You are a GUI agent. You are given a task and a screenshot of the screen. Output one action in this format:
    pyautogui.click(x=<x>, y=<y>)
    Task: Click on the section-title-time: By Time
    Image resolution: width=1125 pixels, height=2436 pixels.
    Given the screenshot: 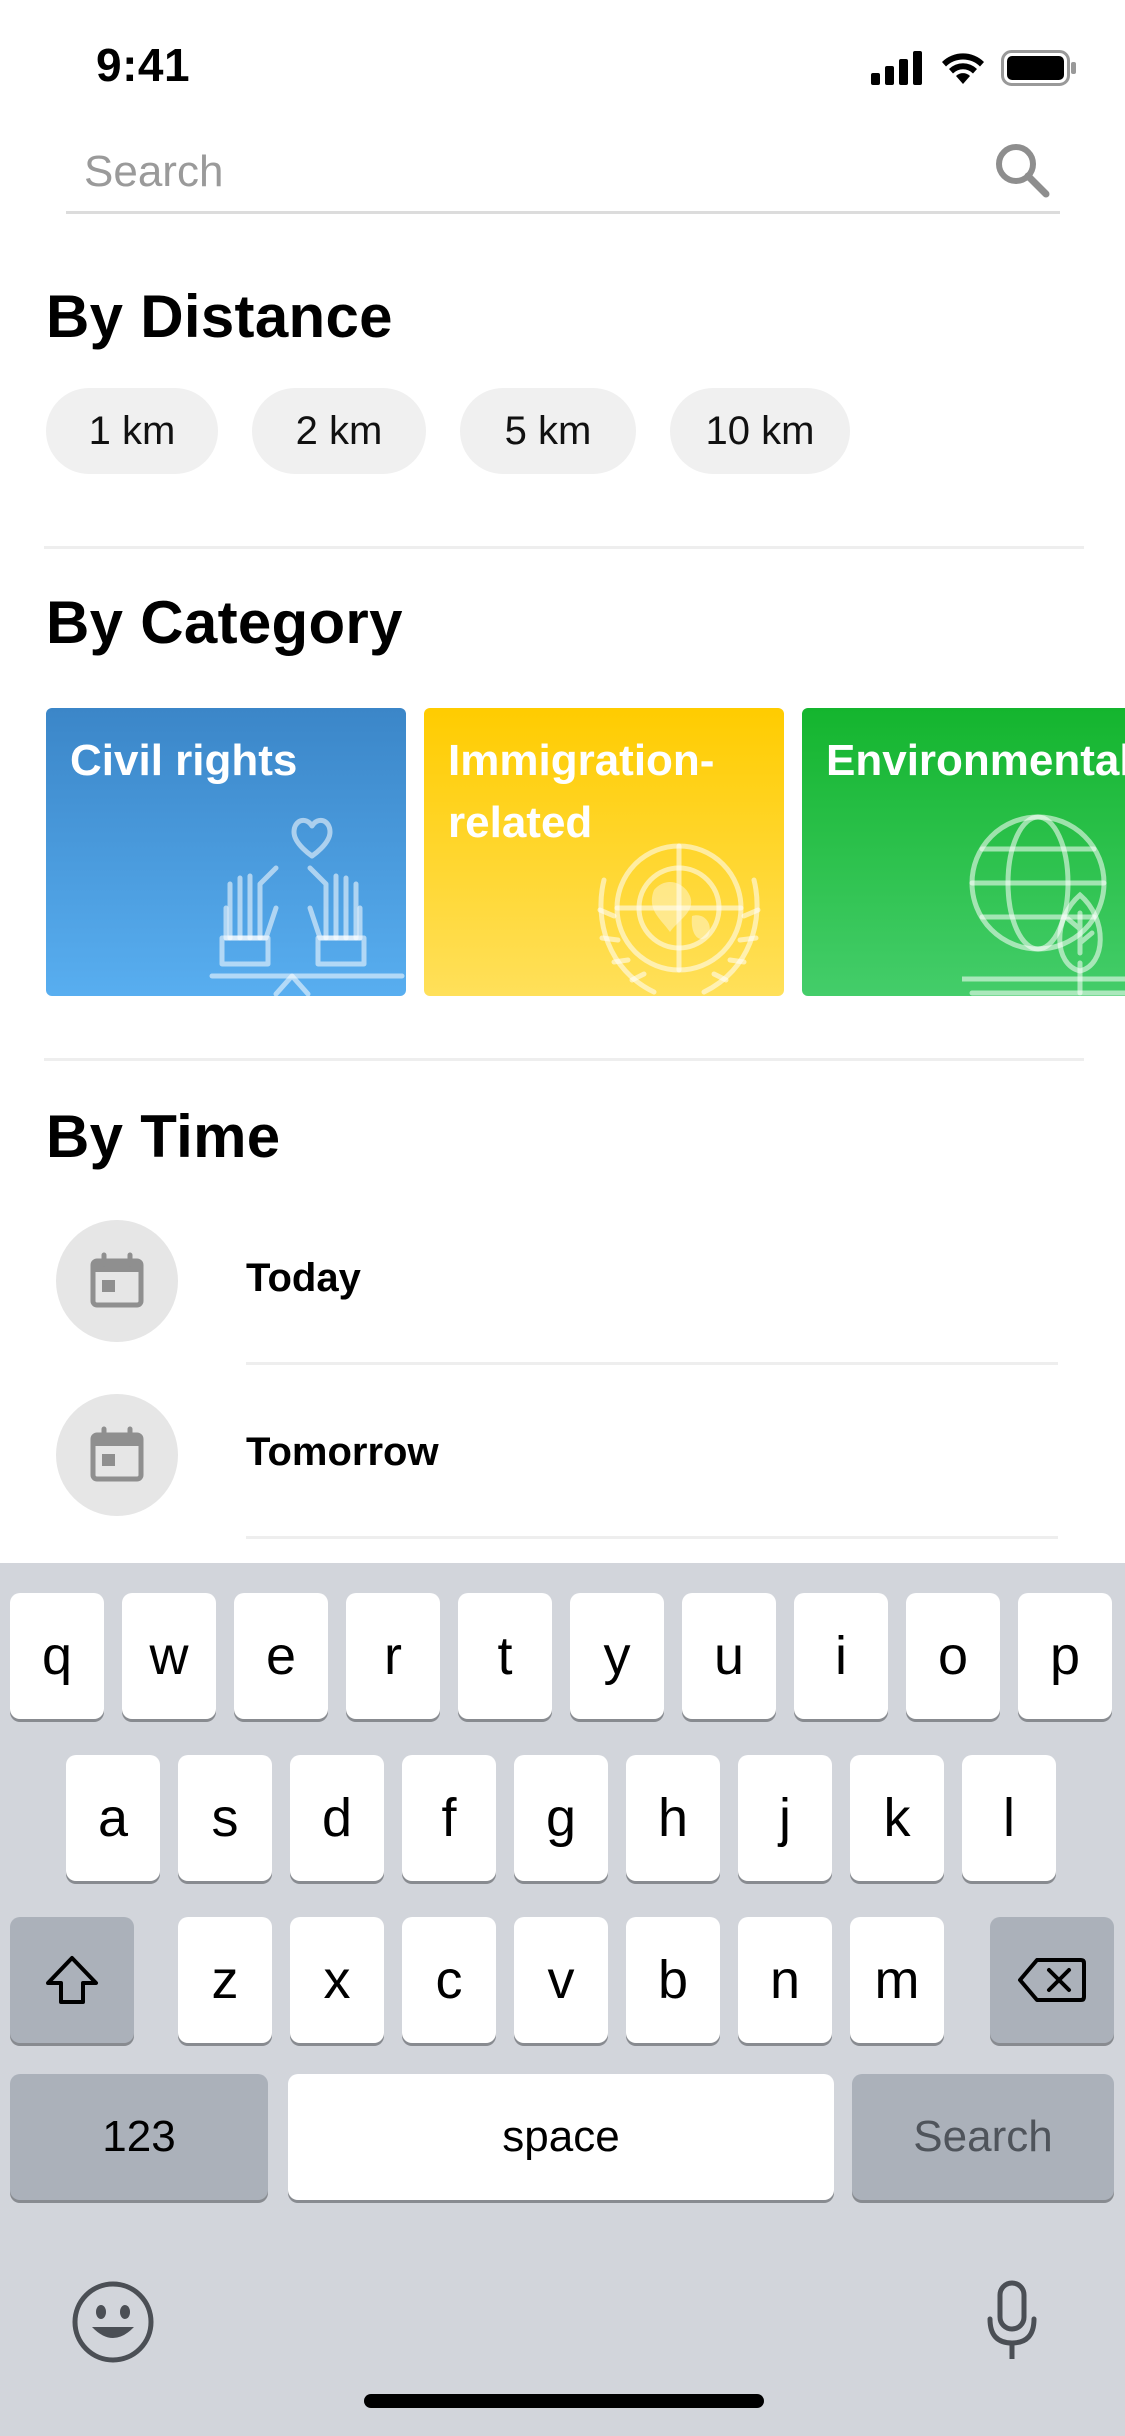 What is the action you would take?
    pyautogui.click(x=163, y=1136)
    